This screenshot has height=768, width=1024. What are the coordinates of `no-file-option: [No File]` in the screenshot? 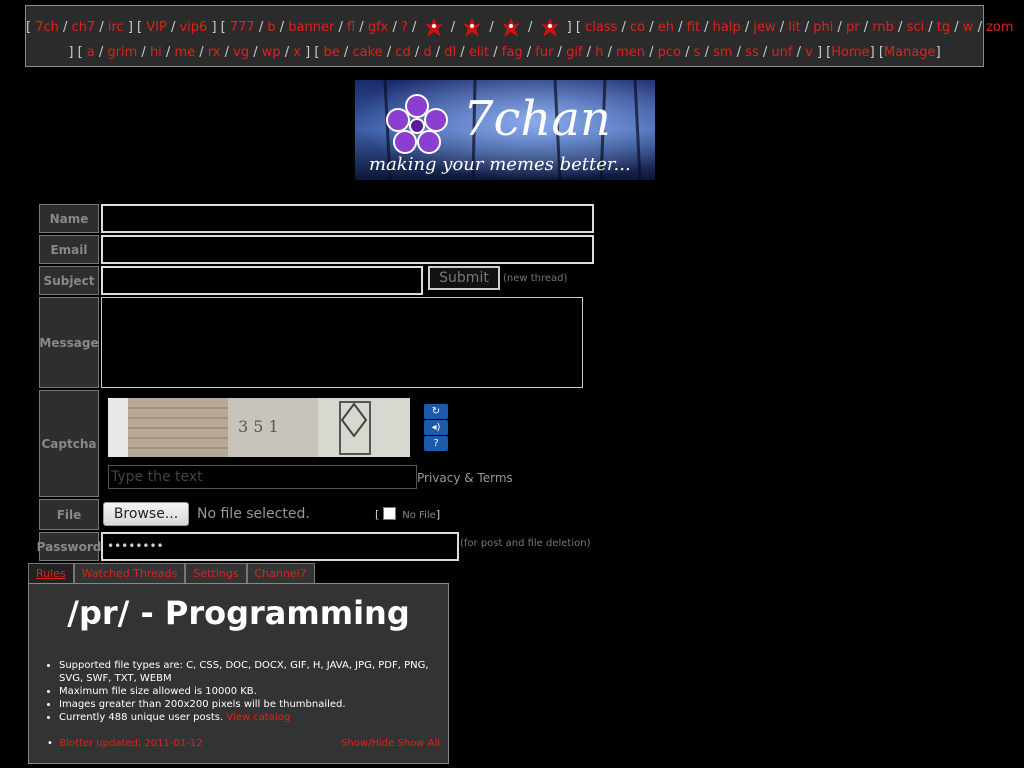 It's located at (408, 514).